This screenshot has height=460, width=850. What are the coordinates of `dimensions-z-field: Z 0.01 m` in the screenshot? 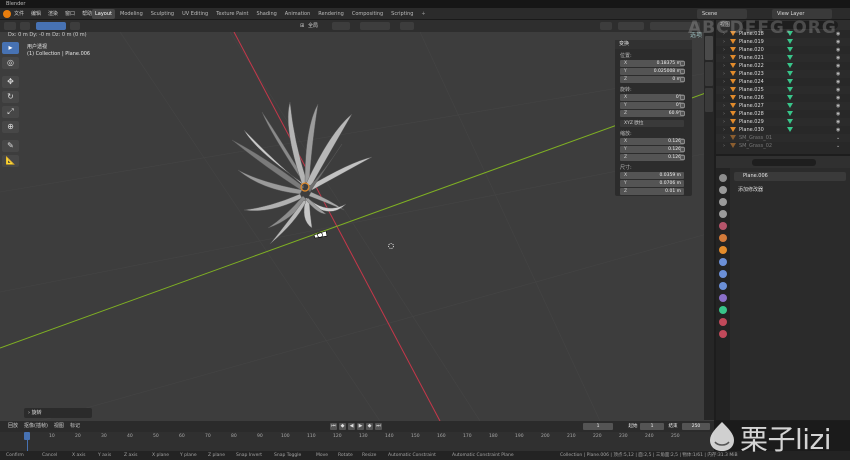 It's located at (652, 191).